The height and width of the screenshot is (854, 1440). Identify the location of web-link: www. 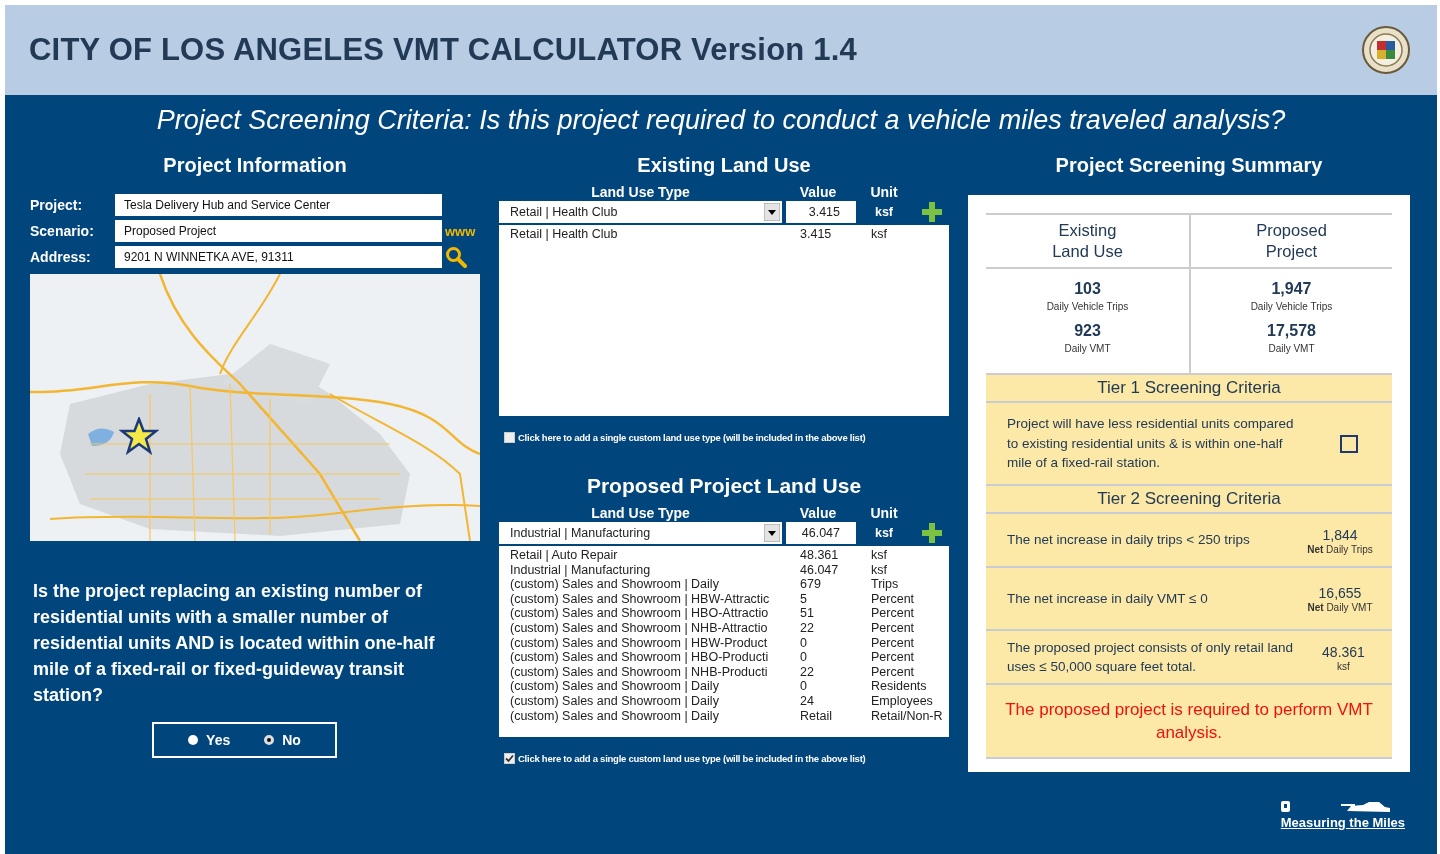
(460, 231).